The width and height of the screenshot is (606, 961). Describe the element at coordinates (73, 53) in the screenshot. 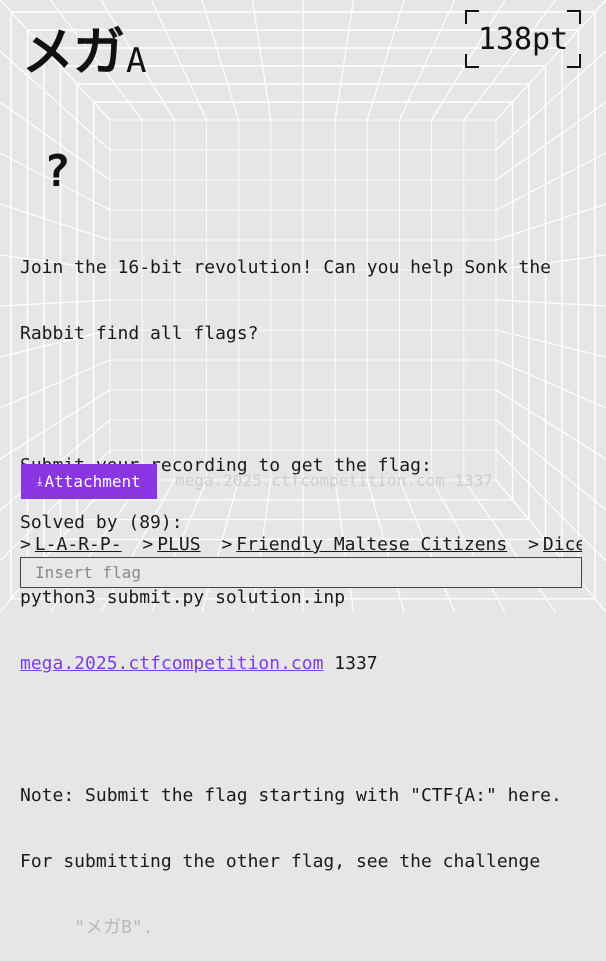

I see `challenge-title-text: メガ` at that location.